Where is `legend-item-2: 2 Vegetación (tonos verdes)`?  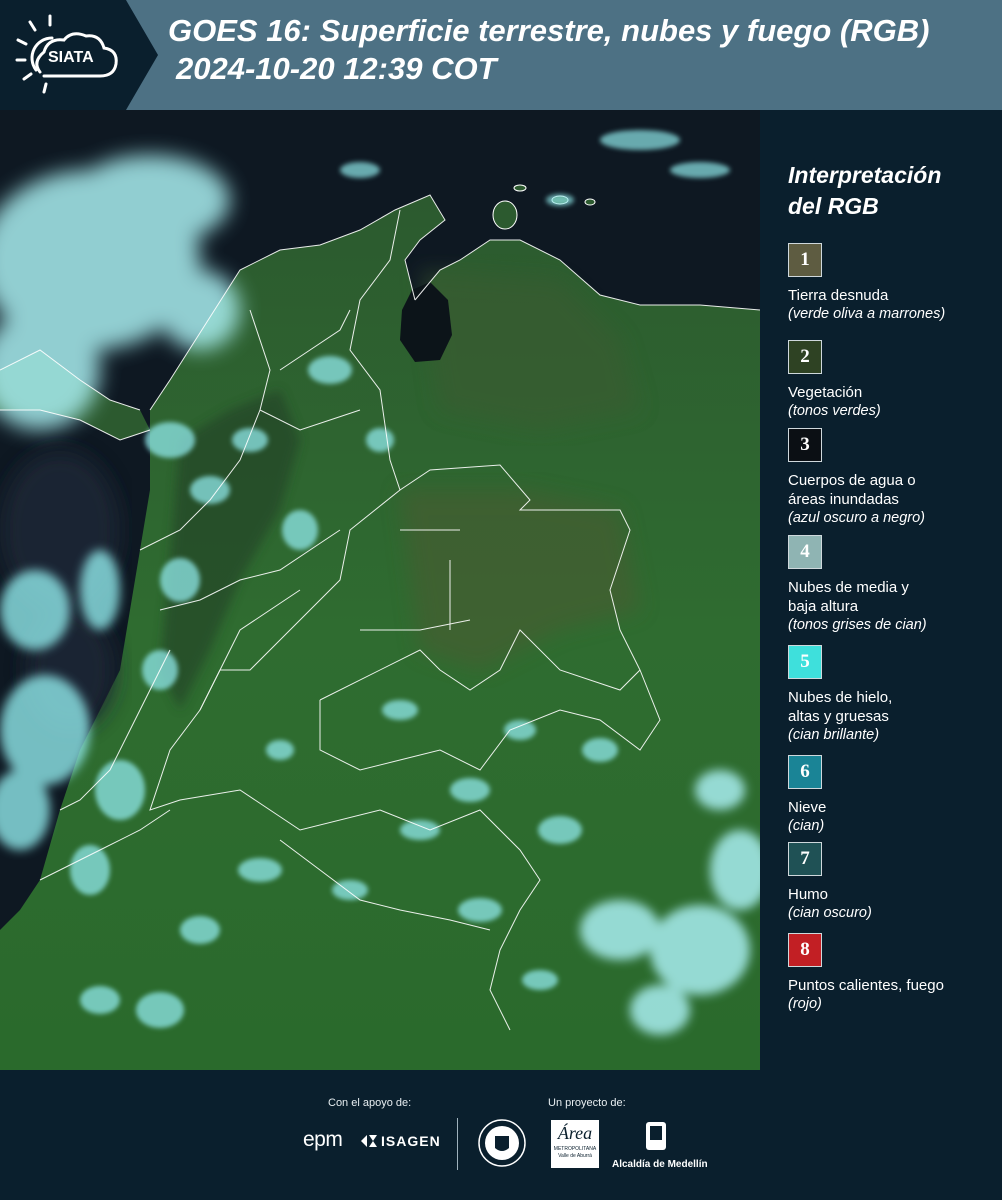
legend-item-2: 2 Vegetación (tonos verdes) is located at coordinates (893, 380).